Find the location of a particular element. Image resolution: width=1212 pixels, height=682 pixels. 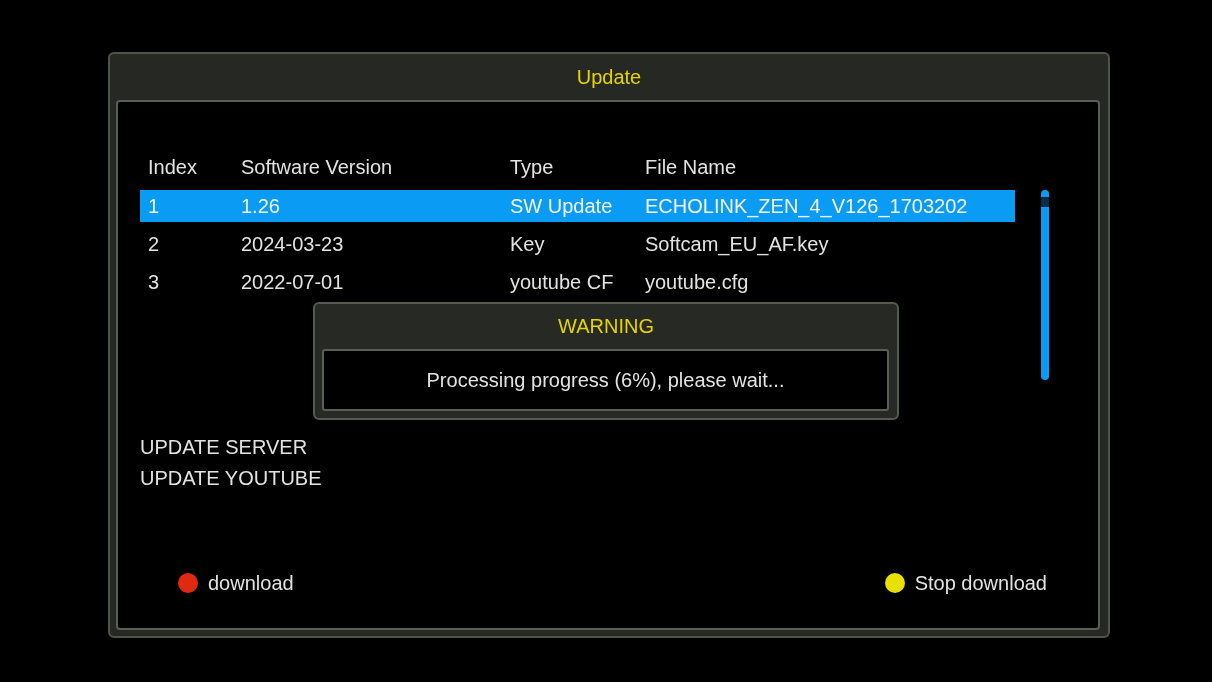

key-hint: download is located at coordinates (251, 583).